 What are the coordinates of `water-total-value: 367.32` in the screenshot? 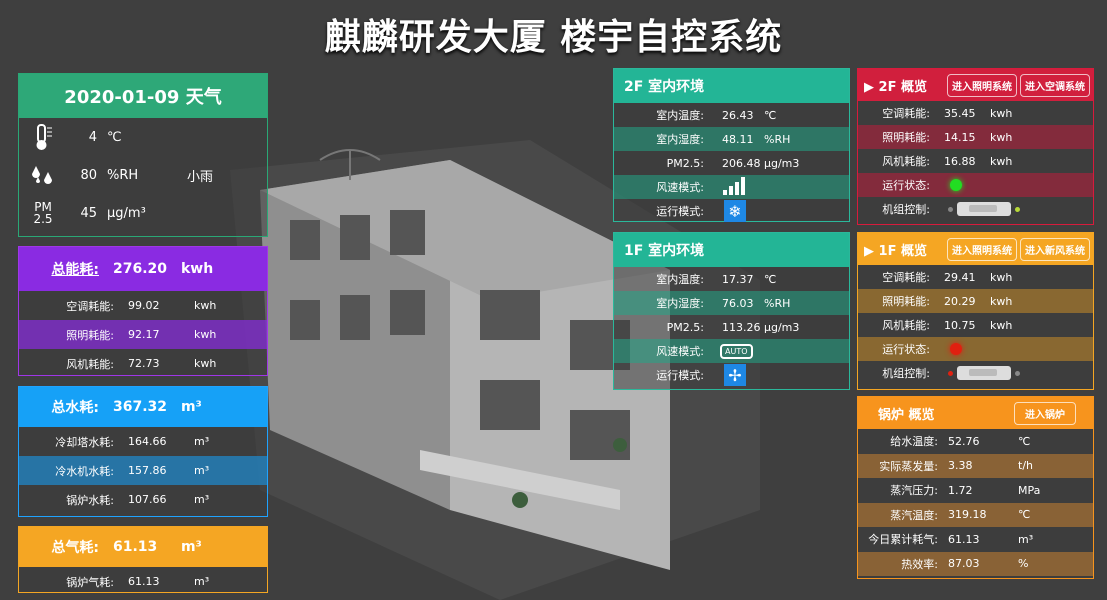 It's located at (140, 407).